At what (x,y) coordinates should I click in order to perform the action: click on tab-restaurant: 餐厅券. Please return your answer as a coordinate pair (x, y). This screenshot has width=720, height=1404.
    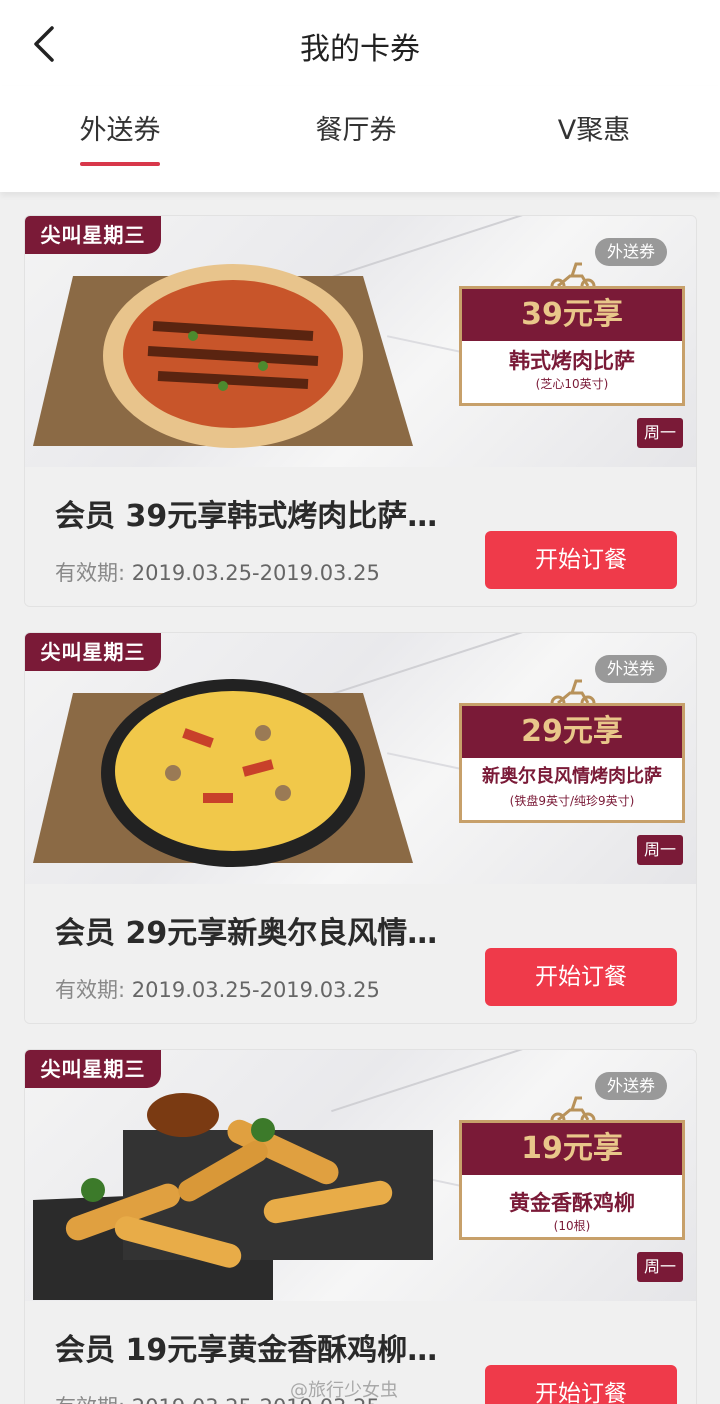
    Looking at the image, I should click on (356, 127).